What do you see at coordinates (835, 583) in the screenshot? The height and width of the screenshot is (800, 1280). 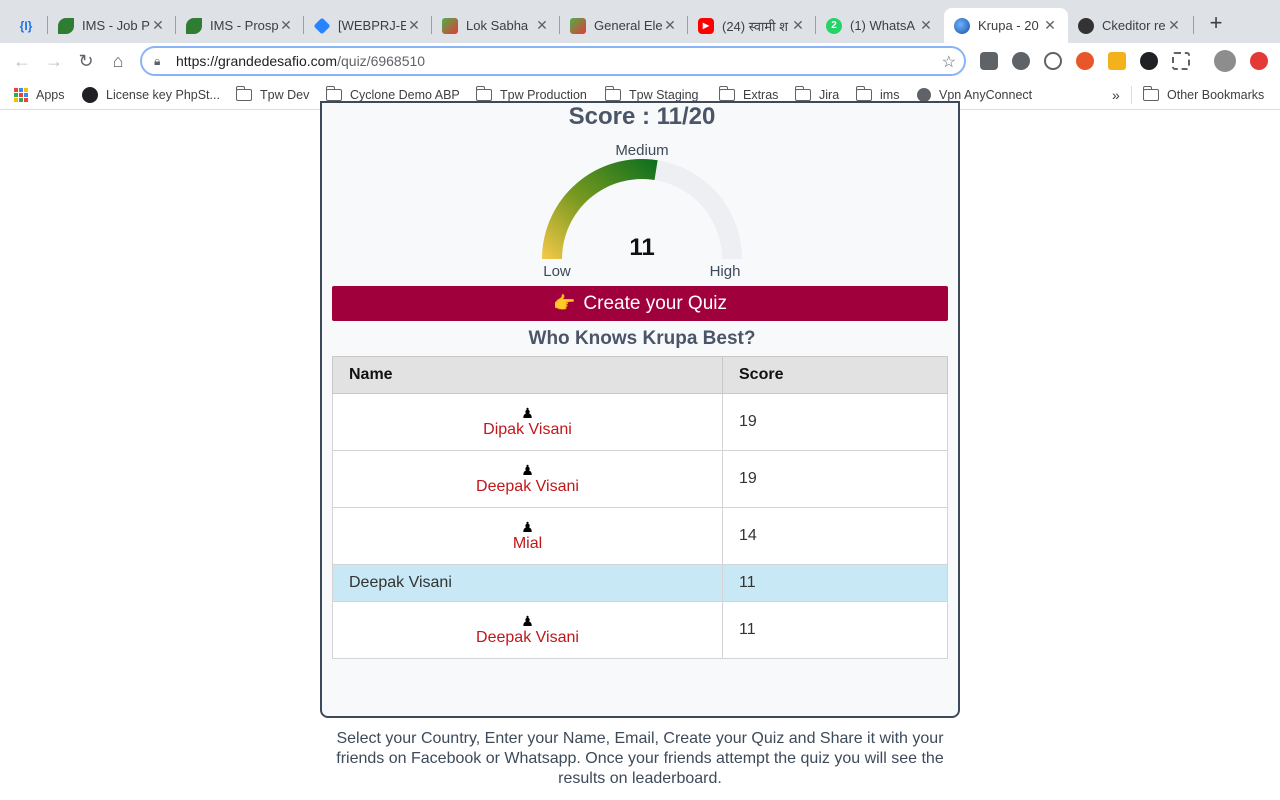 I see `player-score: 11` at bounding box center [835, 583].